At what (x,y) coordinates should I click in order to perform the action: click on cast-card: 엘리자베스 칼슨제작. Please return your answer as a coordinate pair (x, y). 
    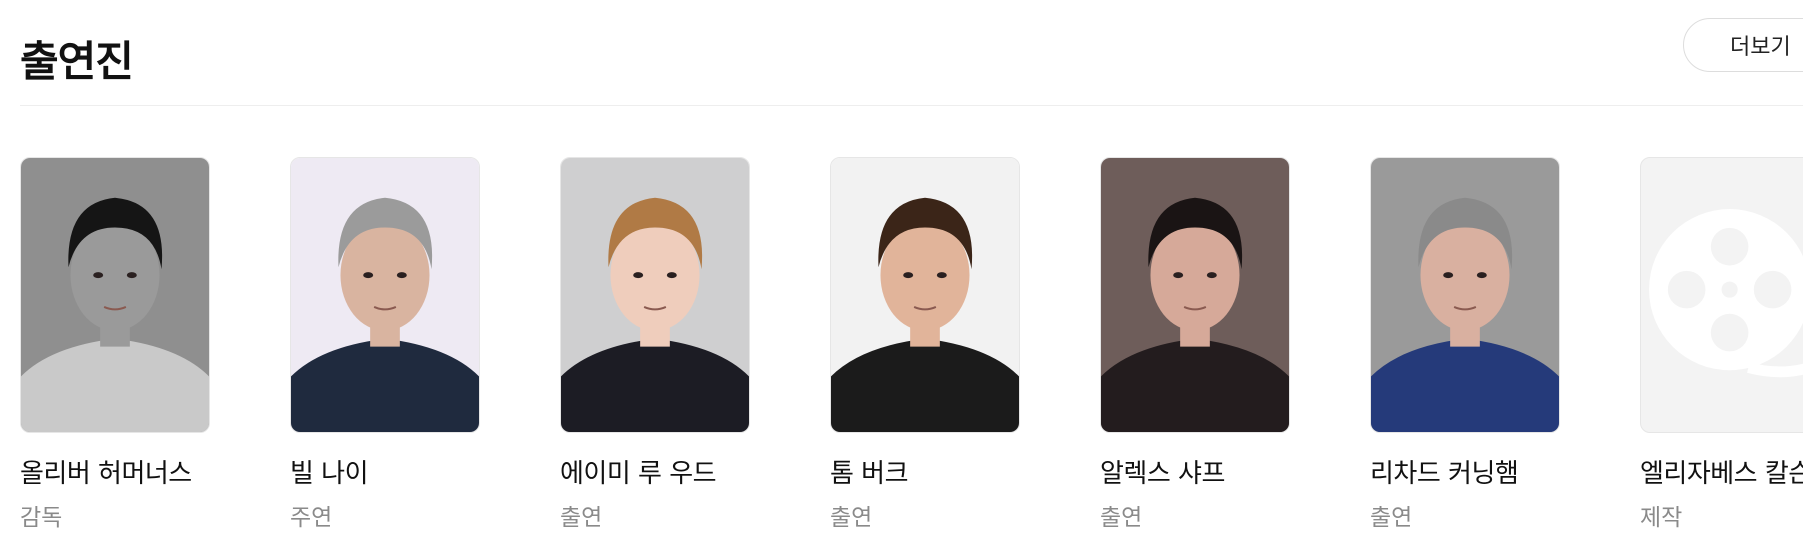
    Looking at the image, I should click on (1721, 344).